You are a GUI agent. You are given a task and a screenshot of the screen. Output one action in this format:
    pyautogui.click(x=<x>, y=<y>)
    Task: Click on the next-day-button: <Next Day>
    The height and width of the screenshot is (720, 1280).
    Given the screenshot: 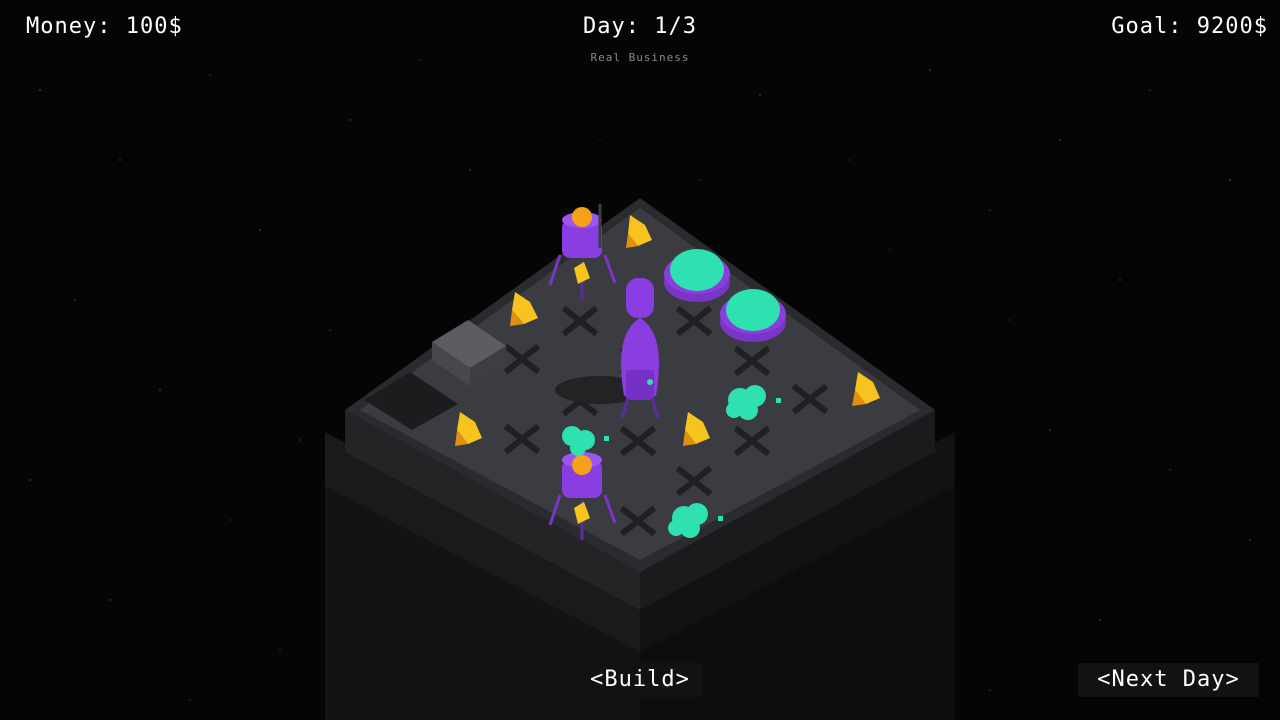 What is the action you would take?
    pyautogui.click(x=1168, y=680)
    